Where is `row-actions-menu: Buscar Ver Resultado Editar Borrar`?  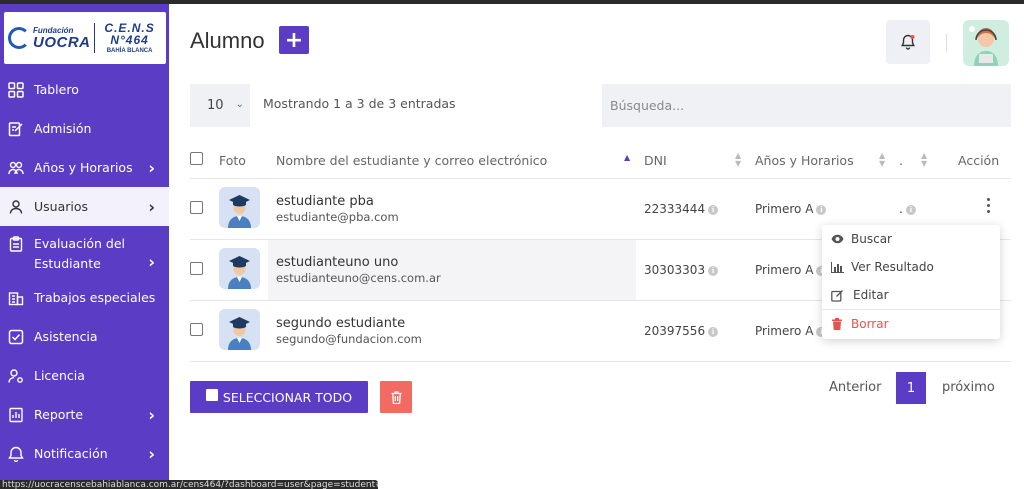
row-actions-menu: Buscar Ver Resultado Editar Borrar is located at coordinates (911, 282).